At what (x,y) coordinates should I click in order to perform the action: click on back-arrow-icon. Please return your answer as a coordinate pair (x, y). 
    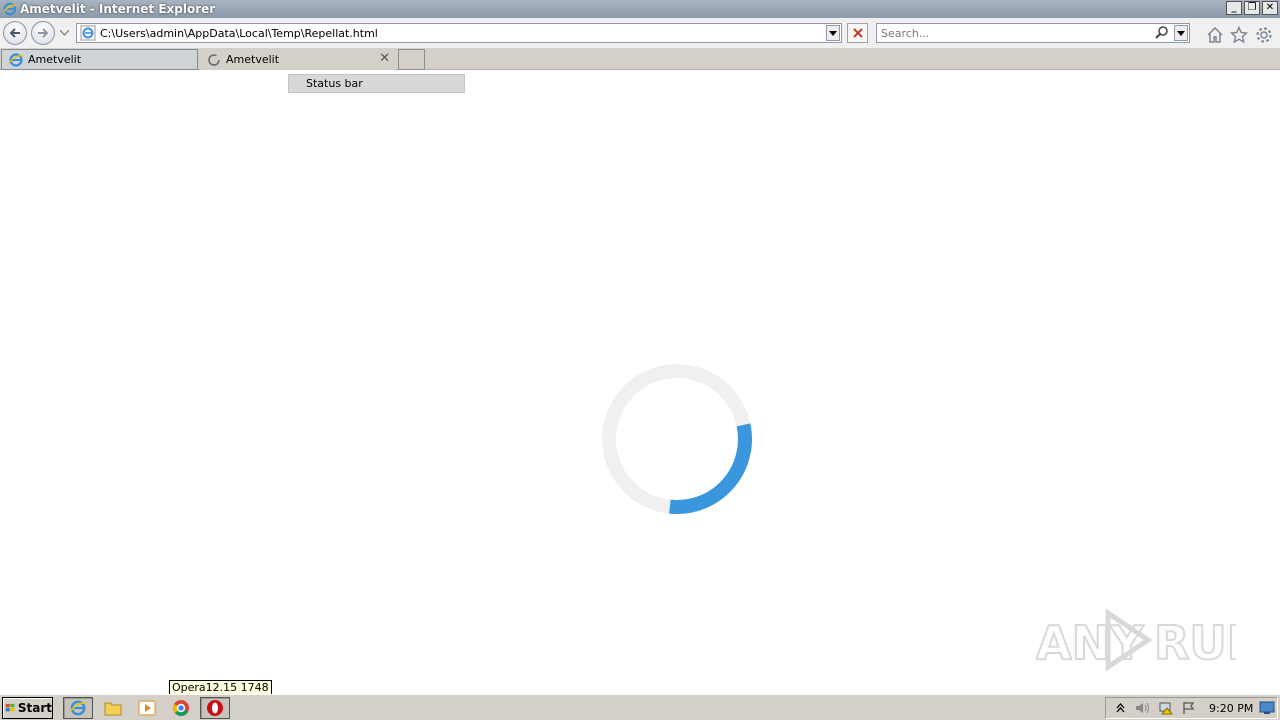
    Looking at the image, I should click on (14, 33).